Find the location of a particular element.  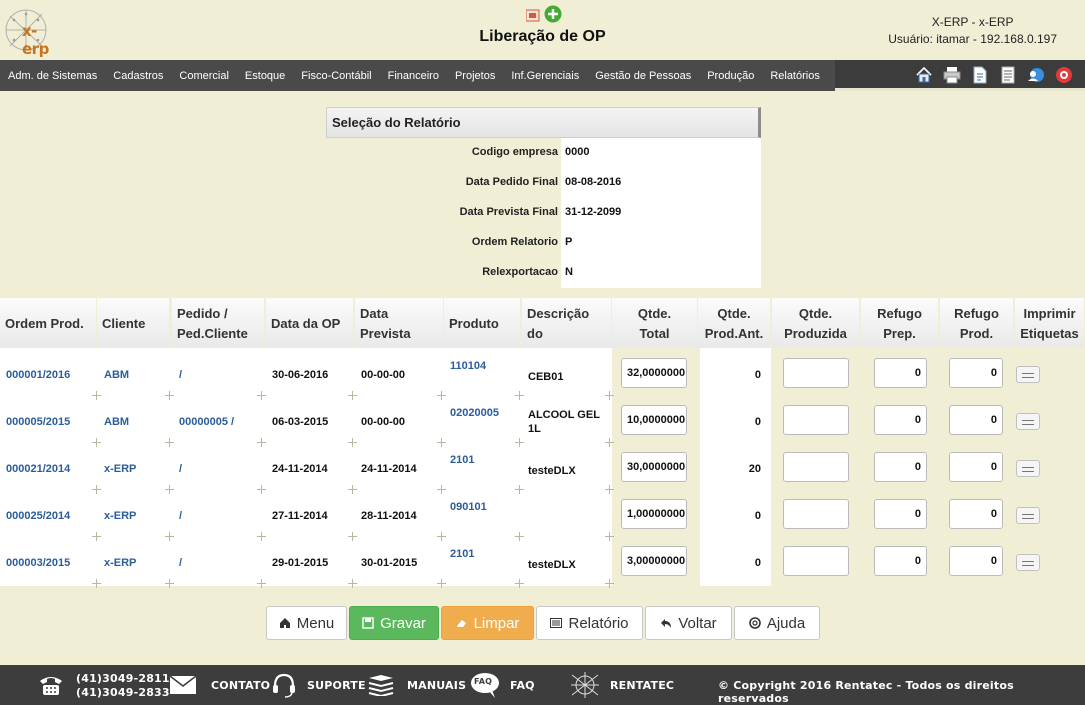

report-icon is located at coordinates (1008, 75).